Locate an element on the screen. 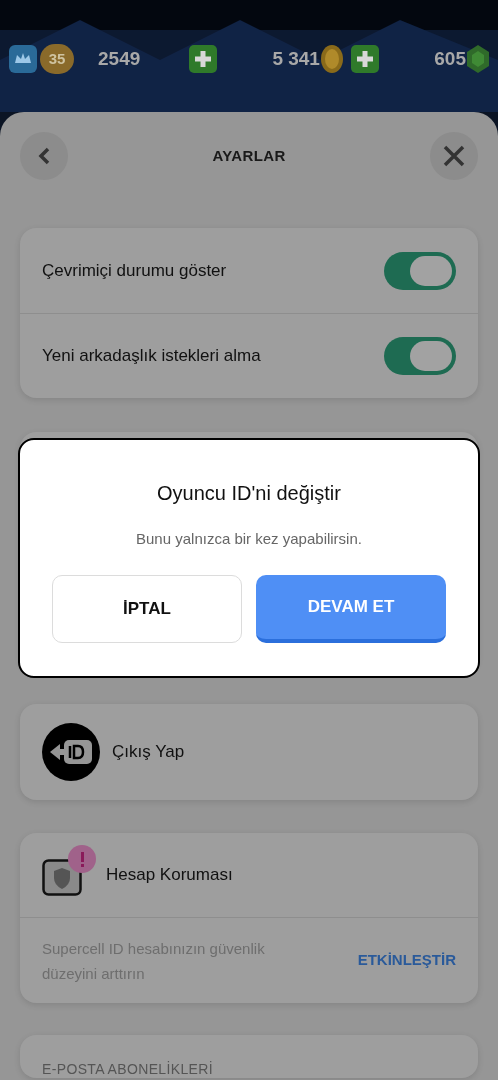 This screenshot has height=1080, width=498. shield-icon is located at coordinates (62, 878).